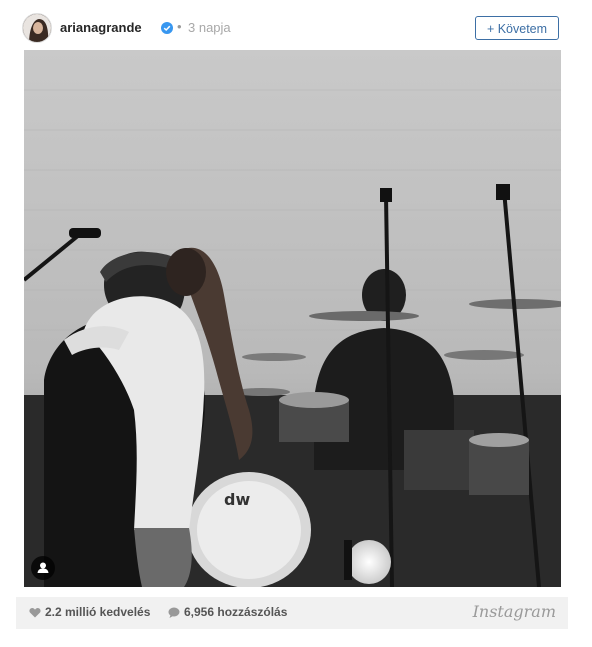 The image size is (592, 647). Describe the element at coordinates (98, 612) in the screenshot. I see `likes-text: 2.2 millió kedvelés` at that location.